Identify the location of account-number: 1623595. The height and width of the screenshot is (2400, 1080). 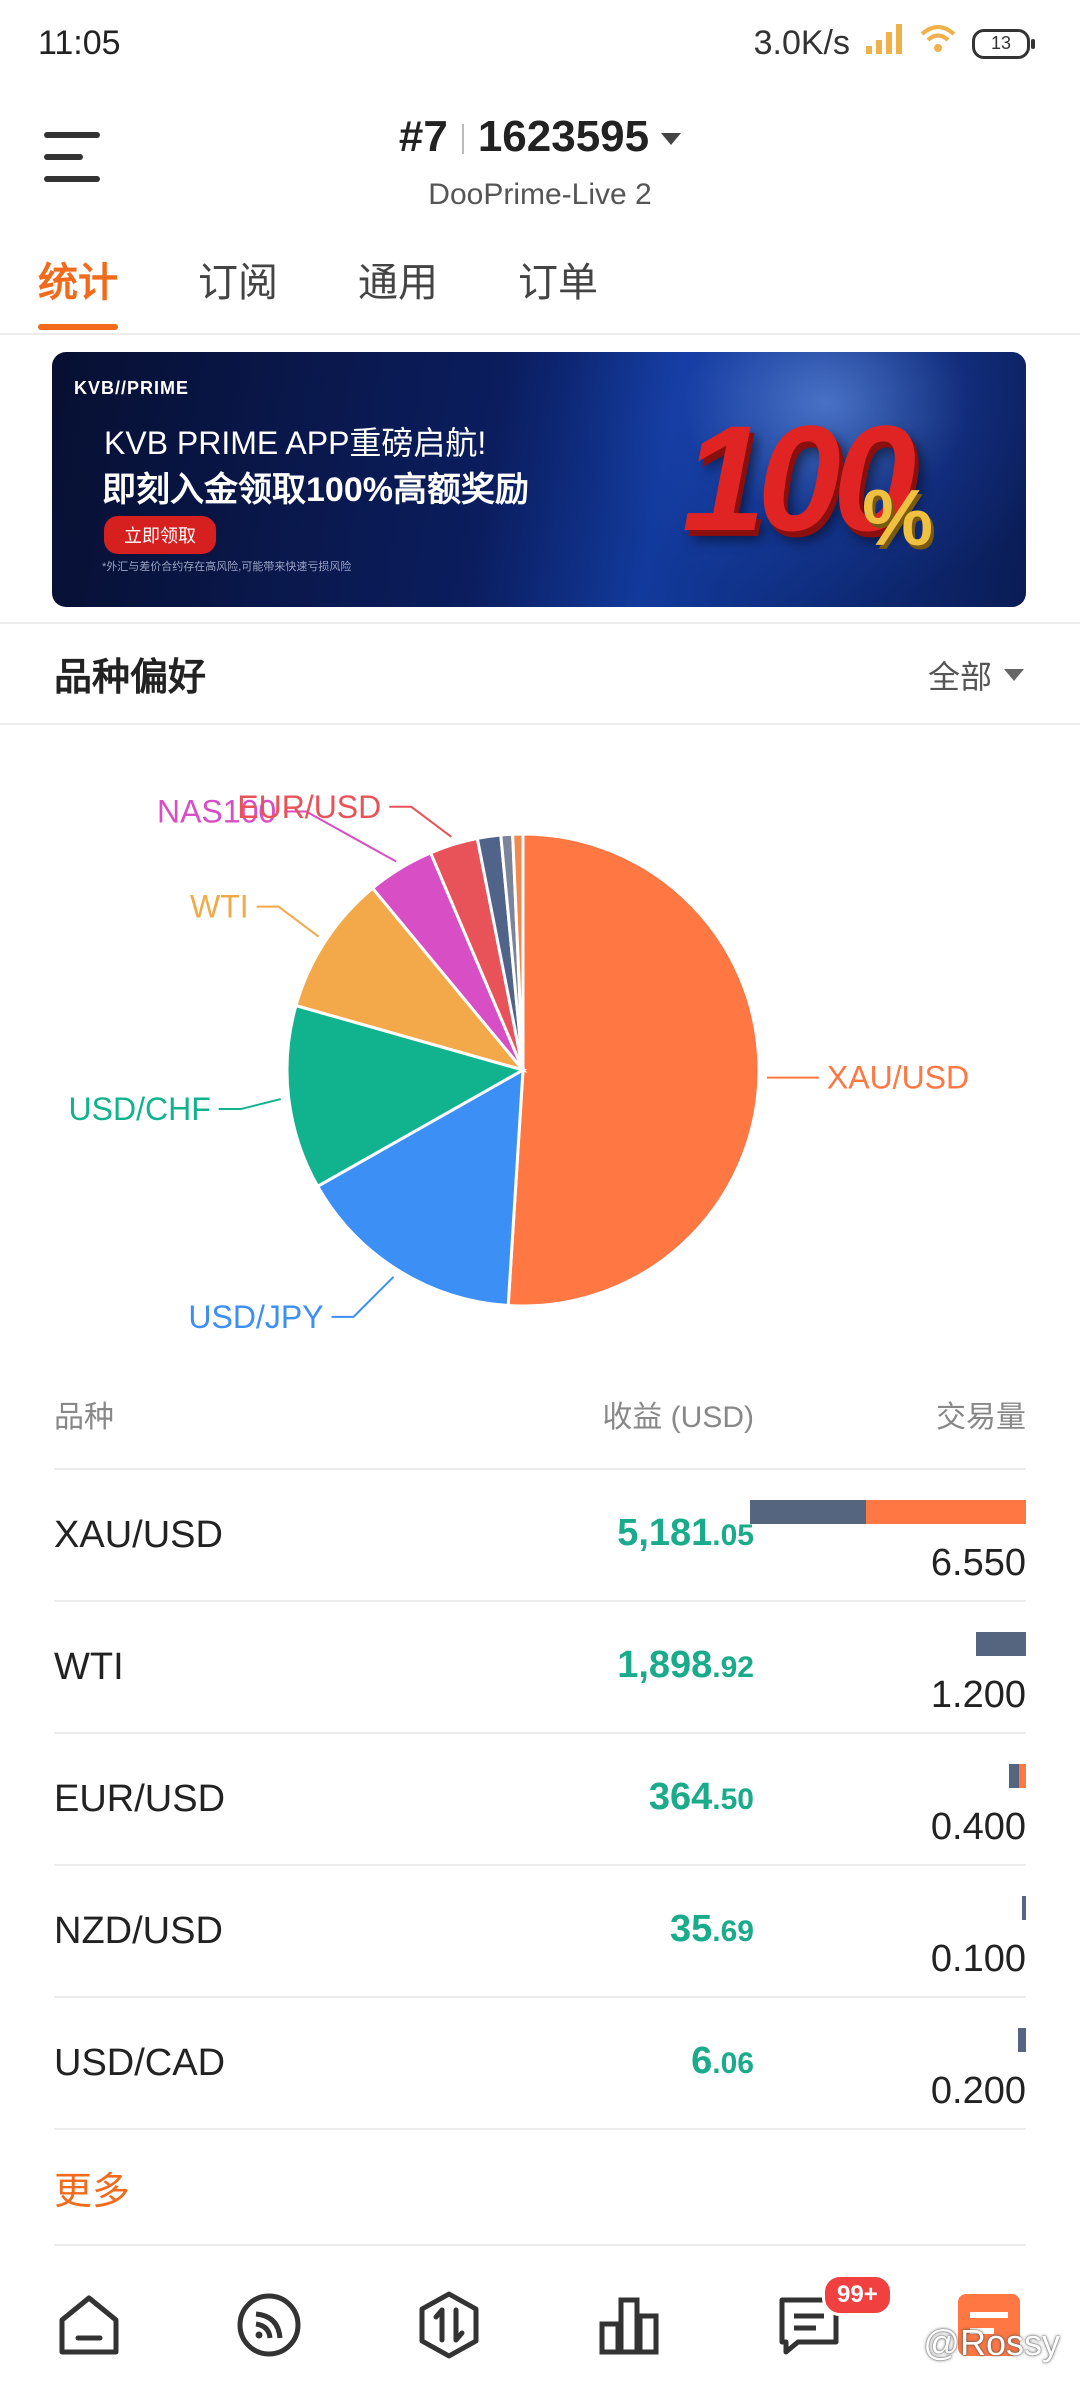
(563, 136).